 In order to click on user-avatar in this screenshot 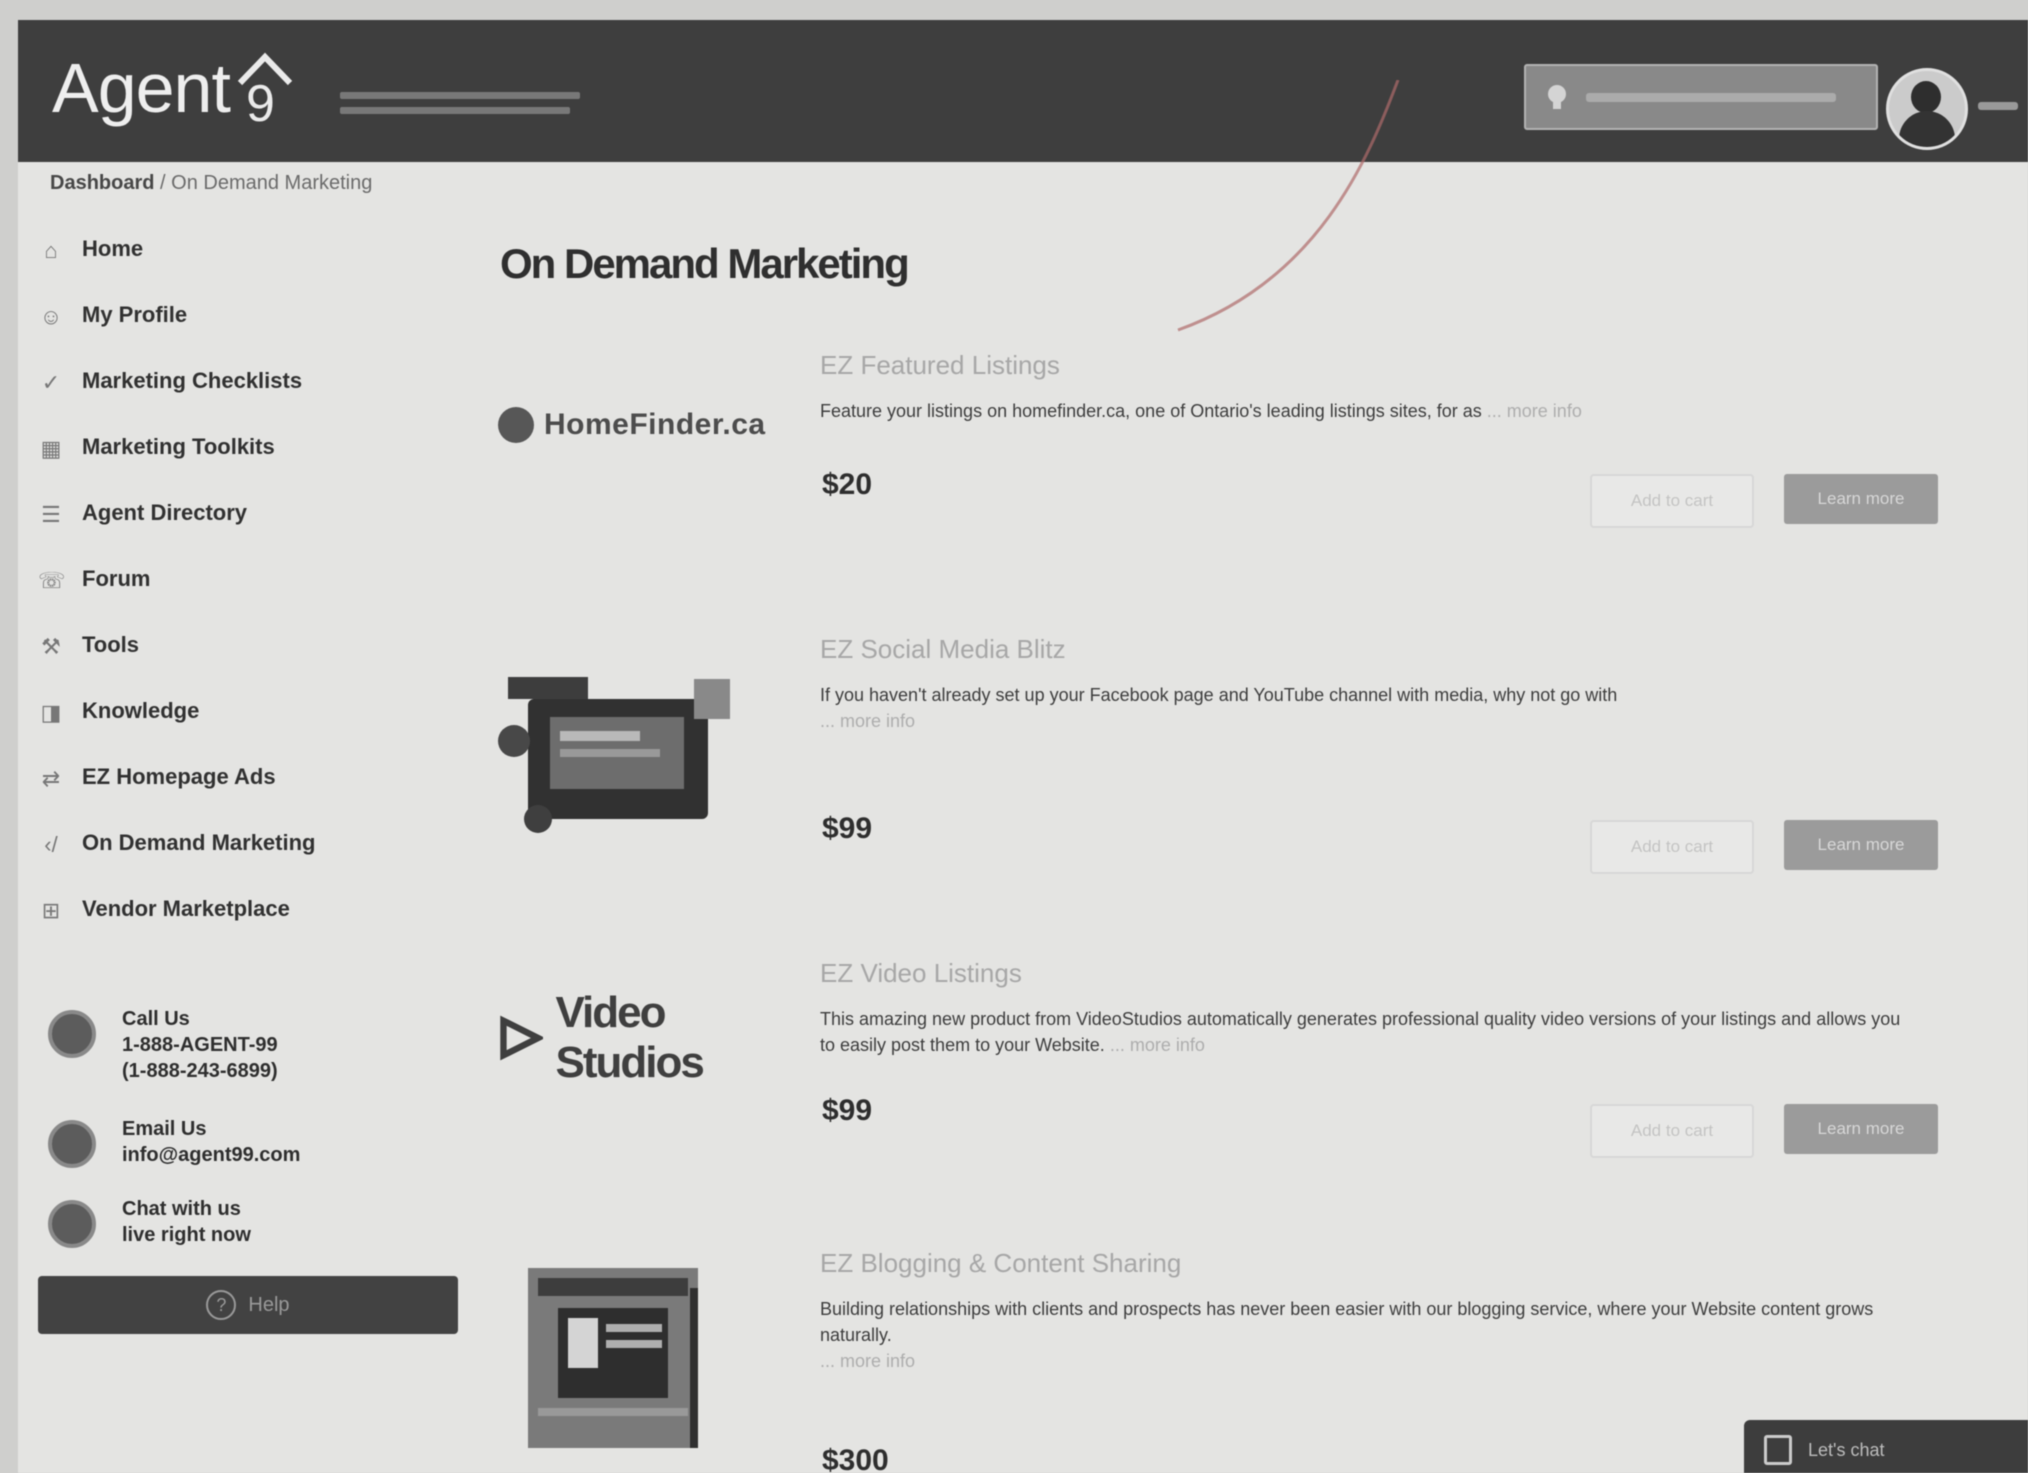, I will do `click(1927, 109)`.